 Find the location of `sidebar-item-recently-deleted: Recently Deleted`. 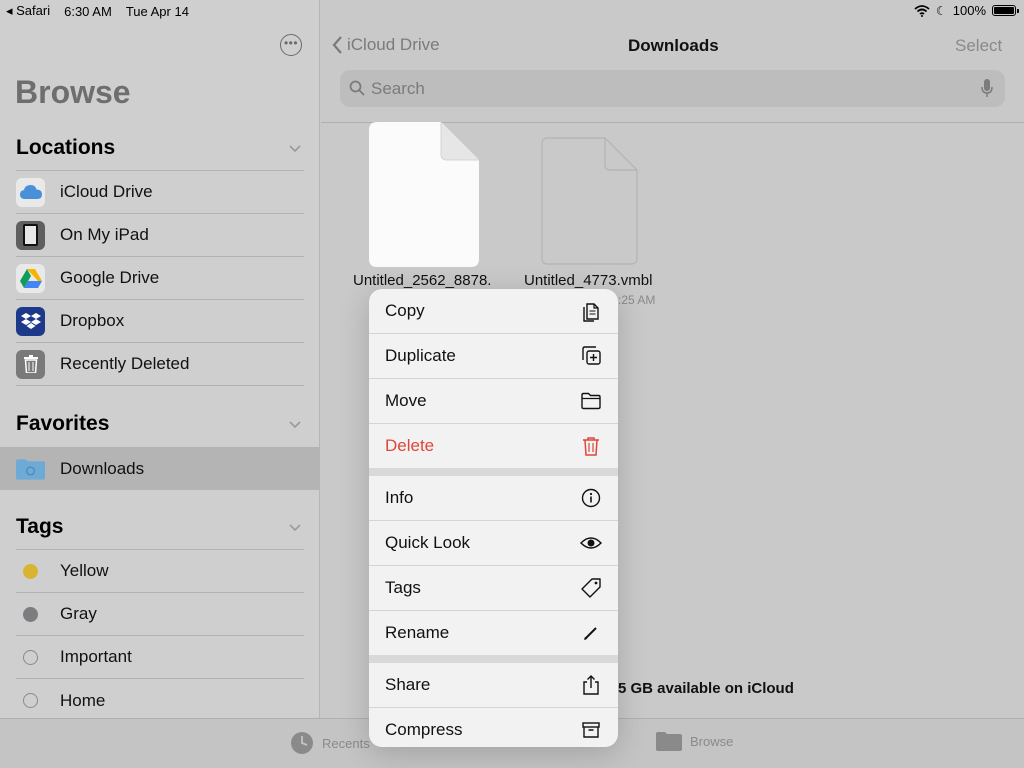

sidebar-item-recently-deleted: Recently Deleted is located at coordinates (160, 364).